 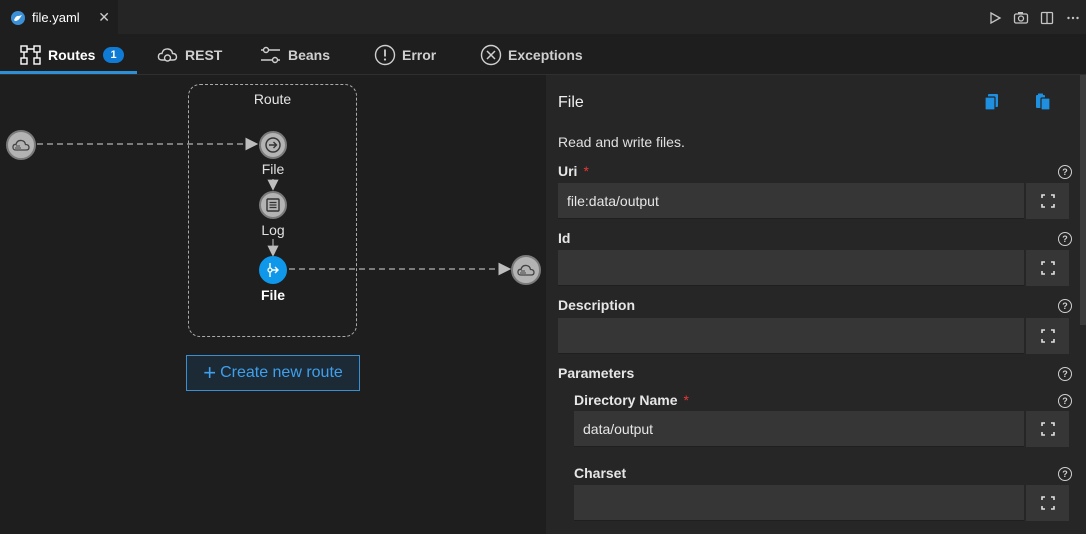 What do you see at coordinates (799, 503) in the screenshot?
I see `charset-field` at bounding box center [799, 503].